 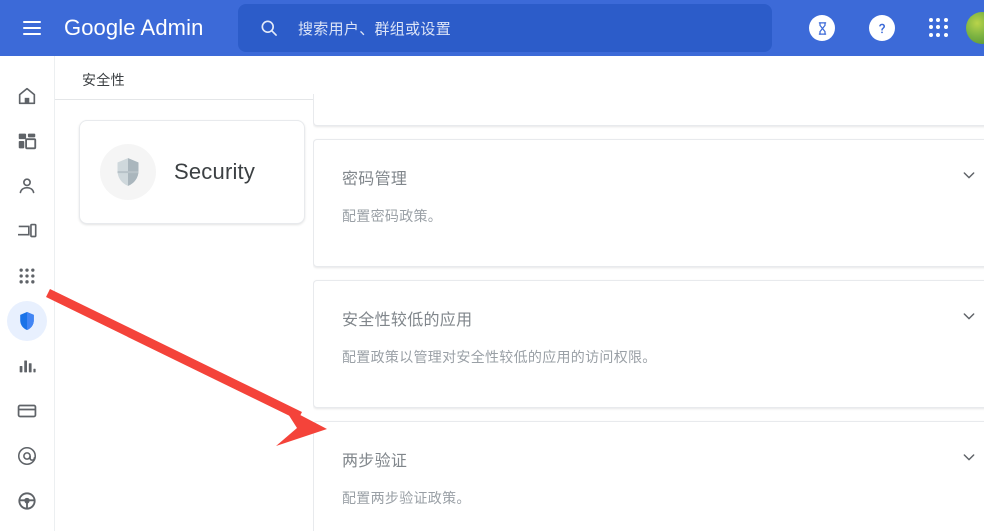 I want to click on sidebar-item-reporting, so click(x=27, y=366).